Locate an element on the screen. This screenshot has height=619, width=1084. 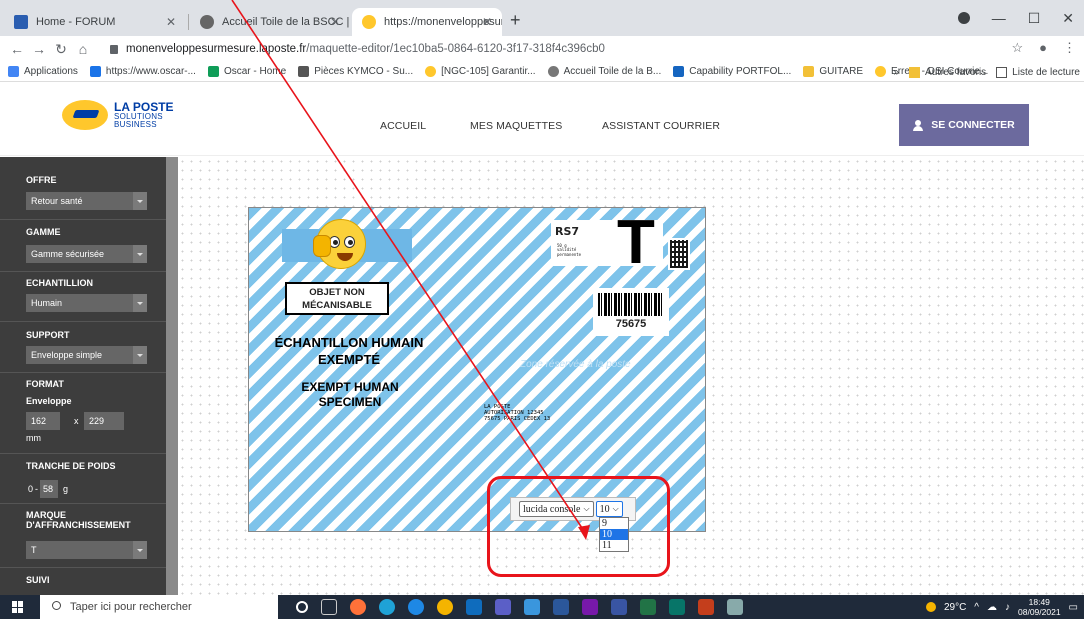
other-bookmarks: Autres favoris is located at coordinates (948, 72).